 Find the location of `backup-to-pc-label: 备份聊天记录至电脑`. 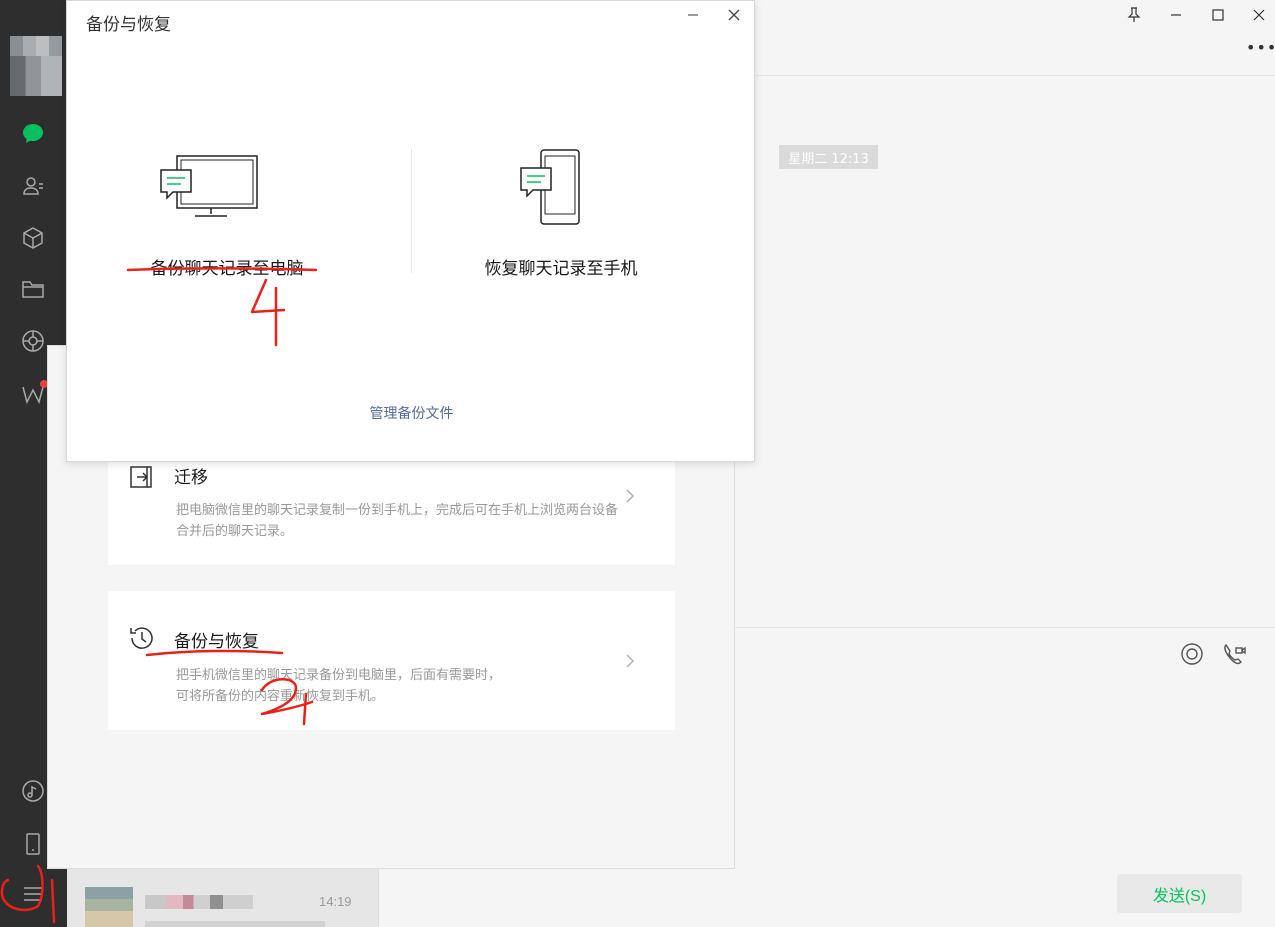

backup-to-pc-label: 备份聊天记录至电脑 is located at coordinates (227, 269).